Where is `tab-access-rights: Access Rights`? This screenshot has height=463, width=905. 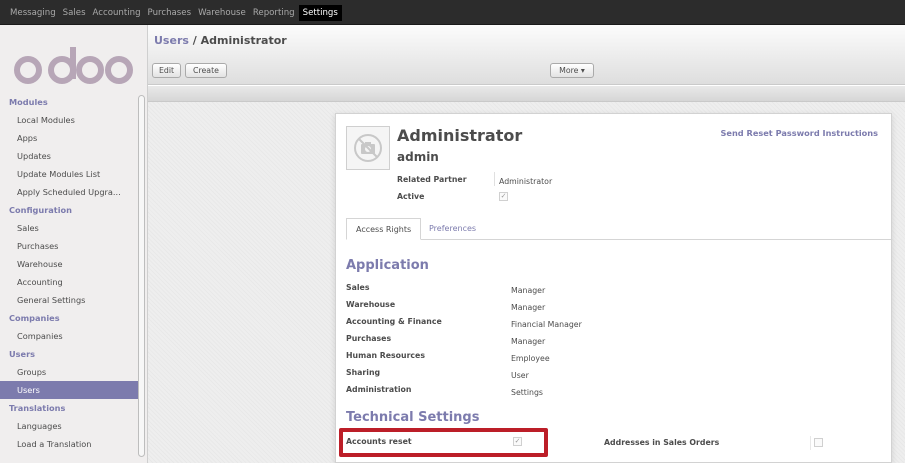
tab-access-rights: Access Rights is located at coordinates (384, 229).